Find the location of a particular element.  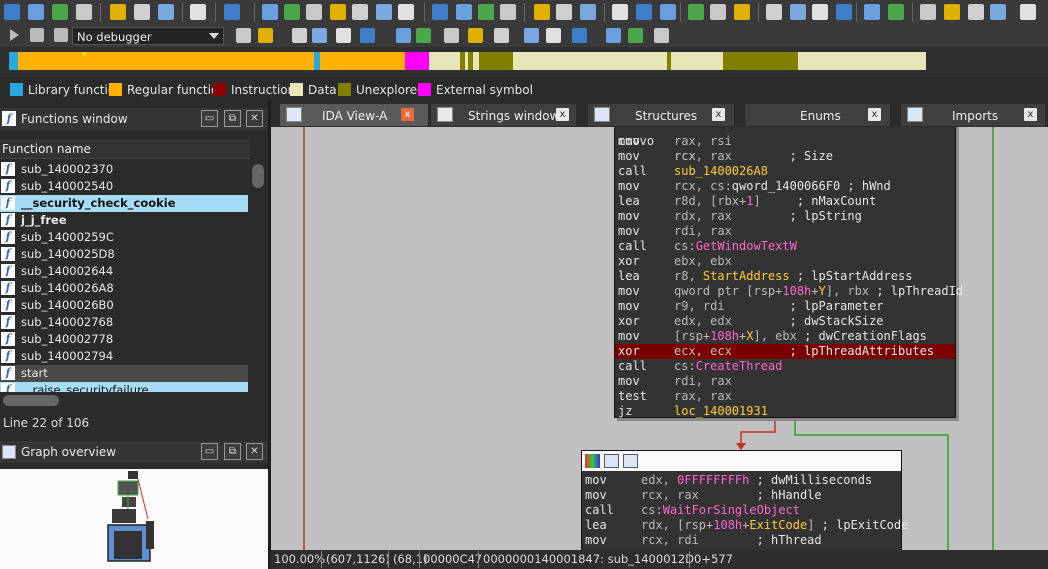

asm-line: call cs:GetWindowTextW is located at coordinates (785, 246).